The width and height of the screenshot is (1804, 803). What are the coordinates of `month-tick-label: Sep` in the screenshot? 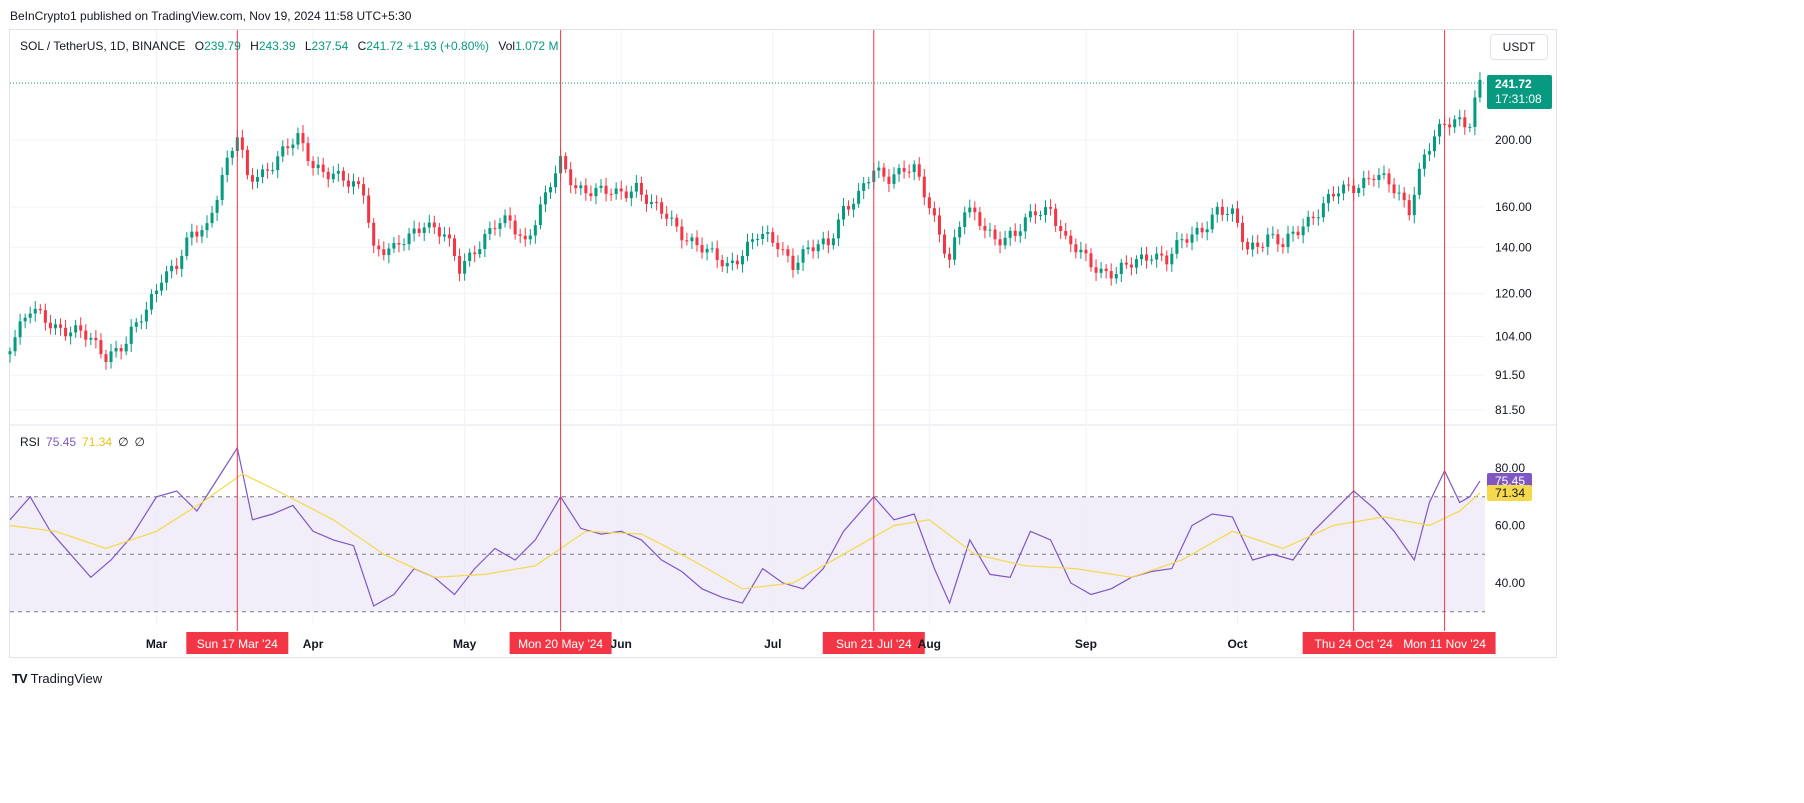 It's located at (1086, 644).